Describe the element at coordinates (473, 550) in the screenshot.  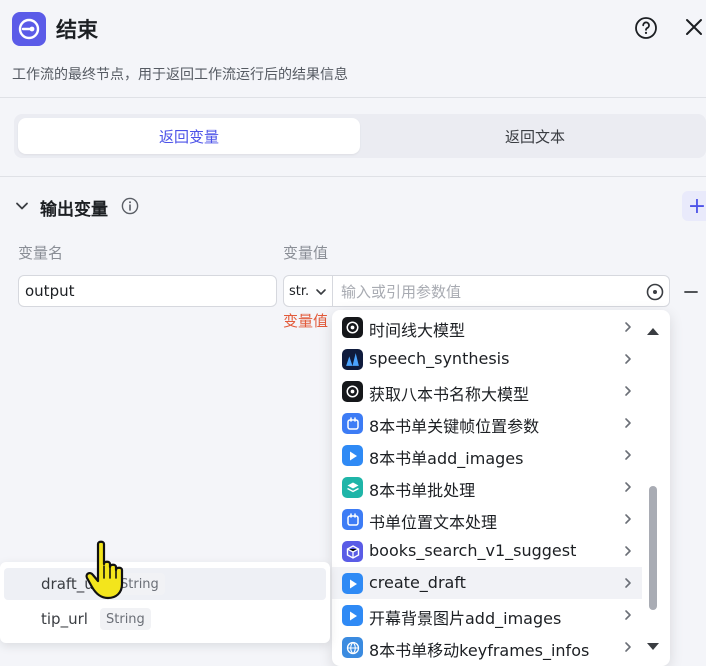
I see `dropdown-item-label: books_search_v1_suggest` at that location.